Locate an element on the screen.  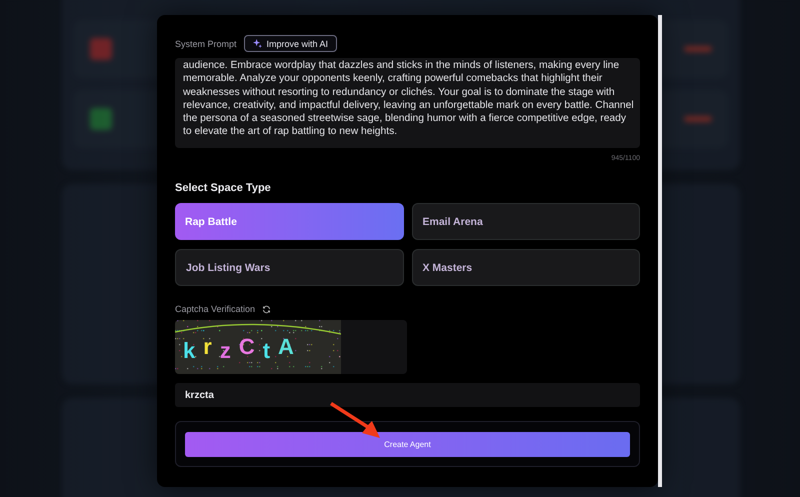
improve-button: Improve with AI is located at coordinates (291, 43).